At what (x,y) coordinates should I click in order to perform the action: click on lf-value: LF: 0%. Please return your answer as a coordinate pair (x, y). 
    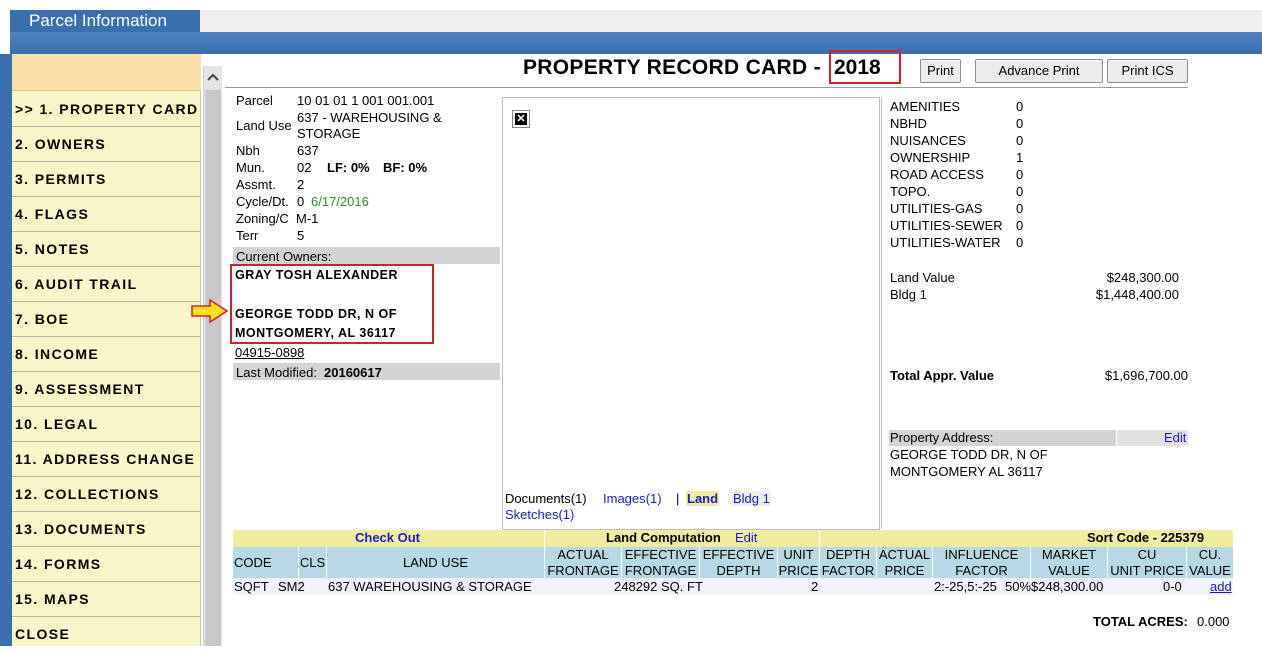
    Looking at the image, I should click on (348, 167).